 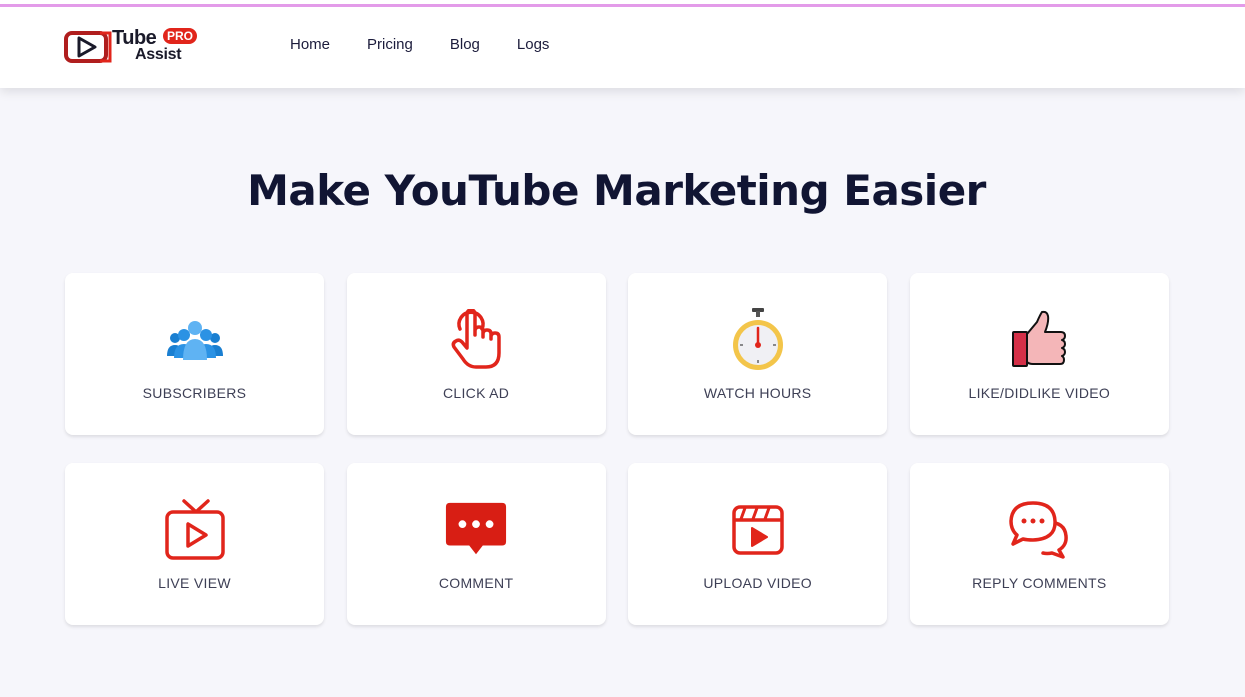 What do you see at coordinates (1039, 393) in the screenshot?
I see `feature-label: LIKE/DIDLIKE VIDEO` at bounding box center [1039, 393].